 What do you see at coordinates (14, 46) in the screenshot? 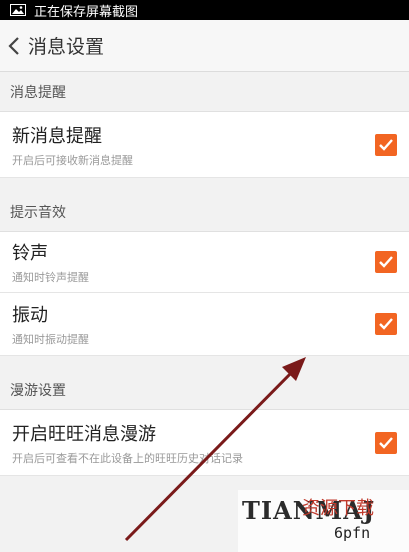
I see `chevron-left-icon` at bounding box center [14, 46].